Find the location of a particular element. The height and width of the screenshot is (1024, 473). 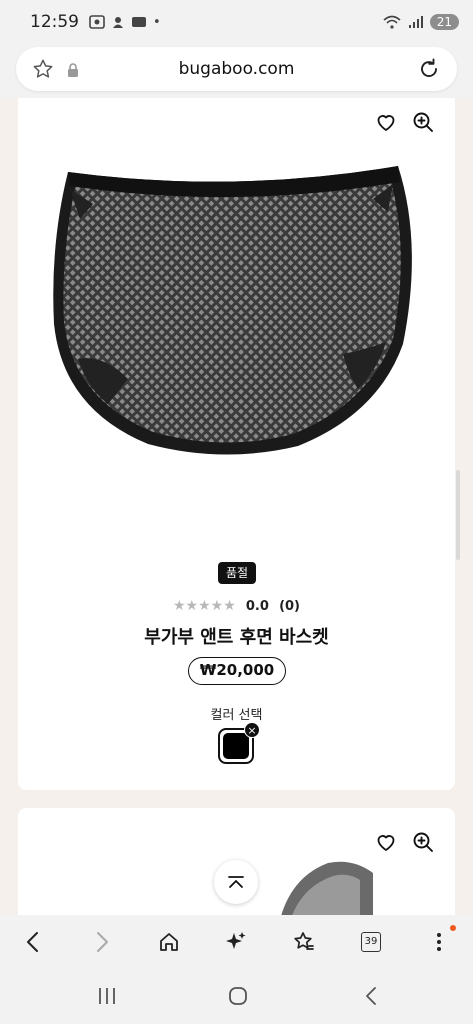

app-notification-icon is located at coordinates (118, 22).